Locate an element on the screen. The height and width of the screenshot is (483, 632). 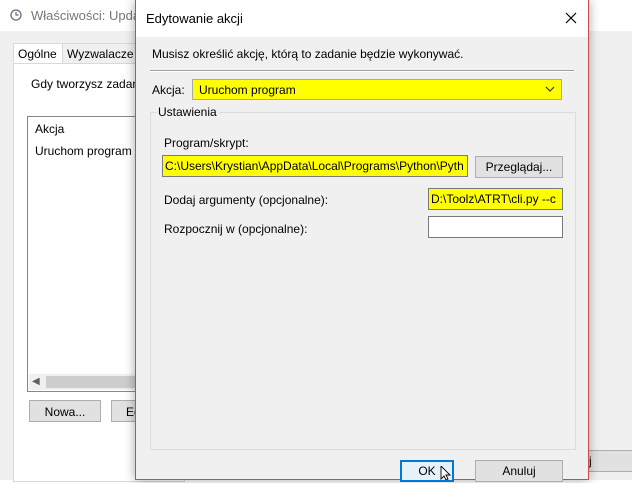
action-dropdown: Uruchom program is located at coordinates (377, 89).